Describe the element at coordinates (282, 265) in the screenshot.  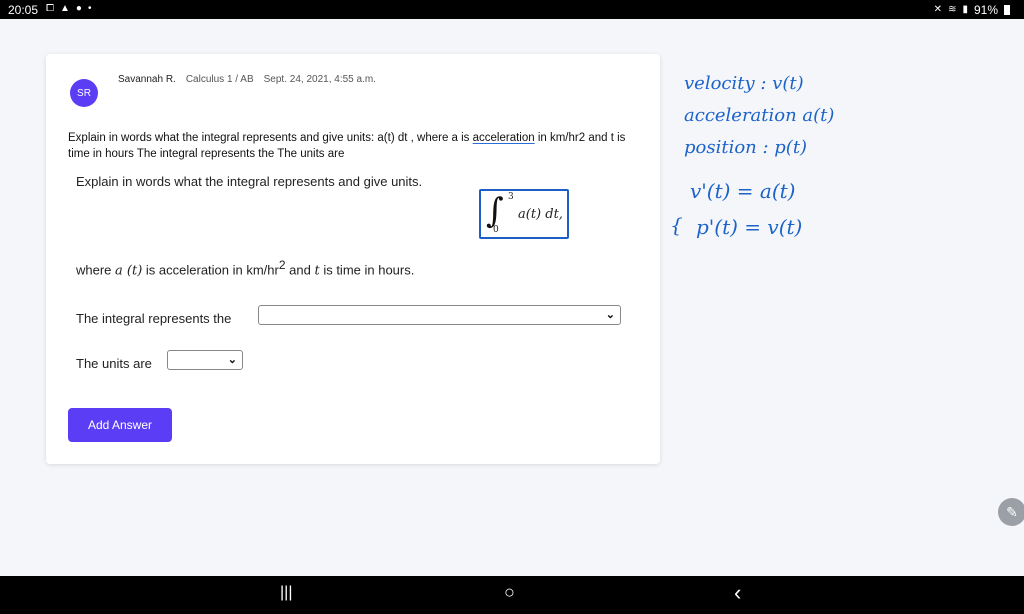
I see `where-exp: 2` at that location.